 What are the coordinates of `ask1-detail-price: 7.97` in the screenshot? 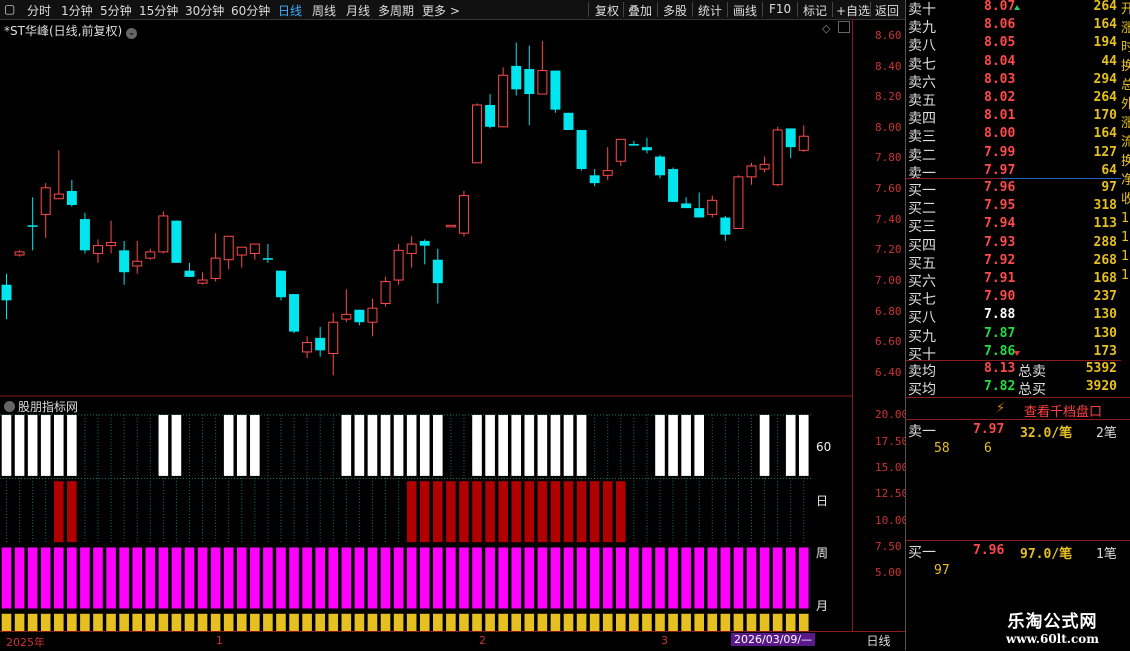 It's located at (989, 429).